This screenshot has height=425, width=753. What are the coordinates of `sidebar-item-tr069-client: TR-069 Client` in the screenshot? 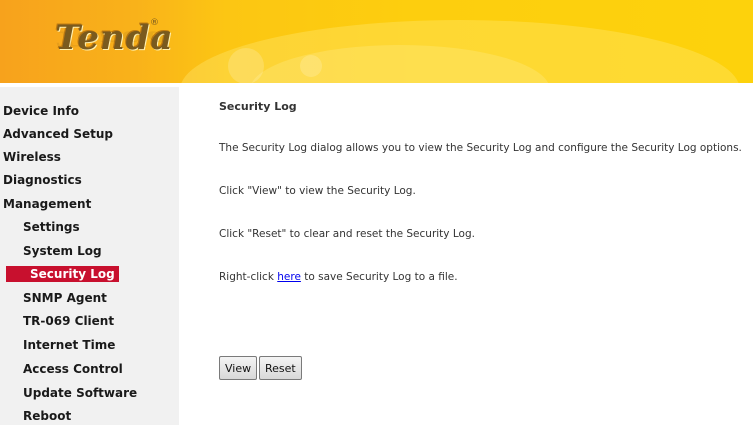 It's located at (57, 321).